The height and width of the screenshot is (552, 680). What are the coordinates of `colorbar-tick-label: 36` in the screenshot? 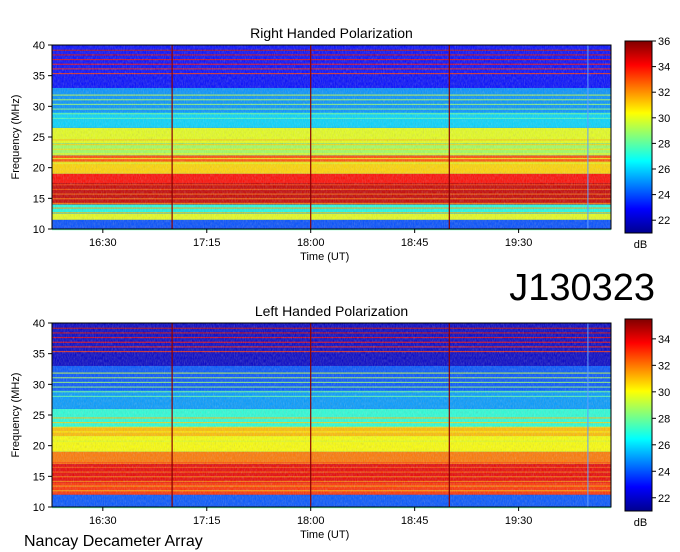 It's located at (664, 42).